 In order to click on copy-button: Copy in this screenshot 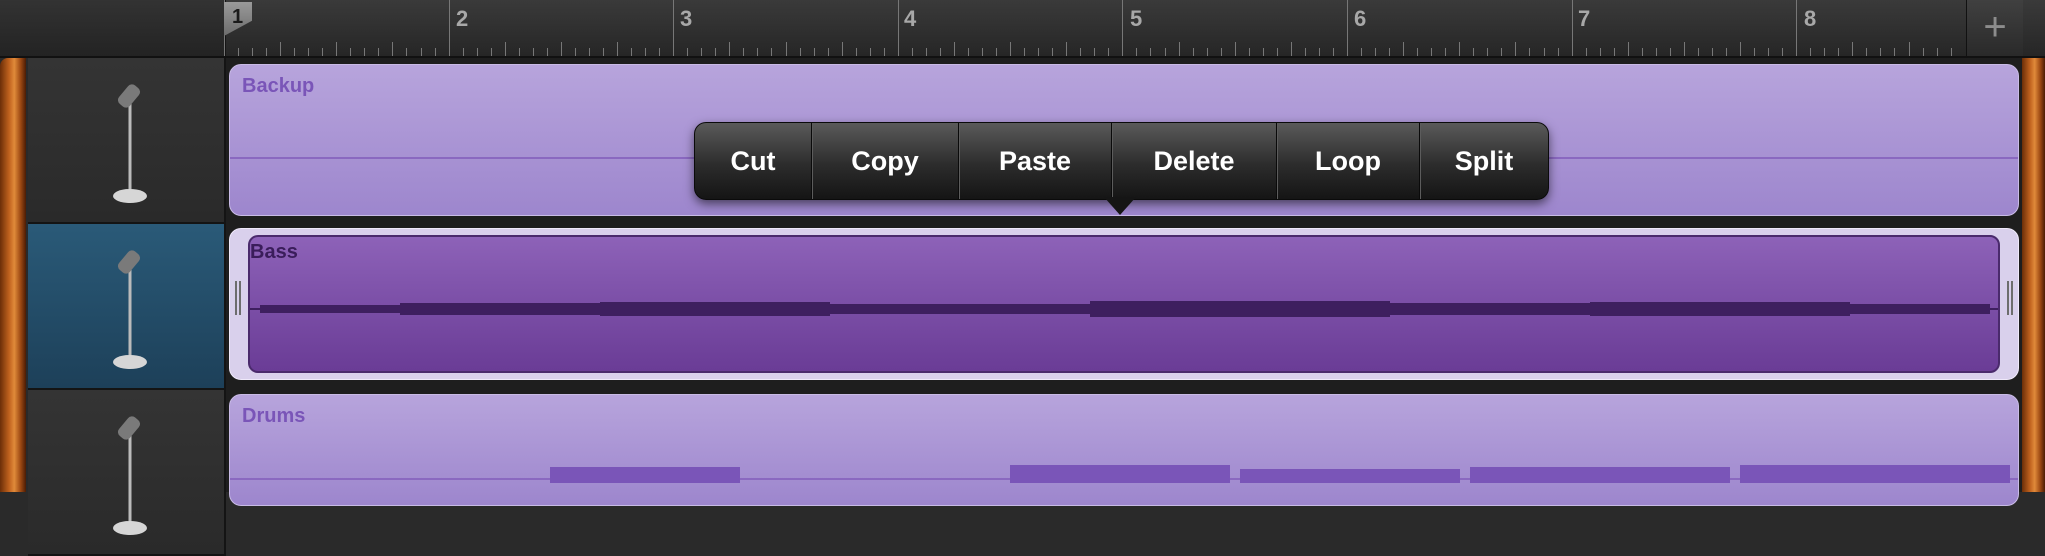, I will do `click(884, 161)`.